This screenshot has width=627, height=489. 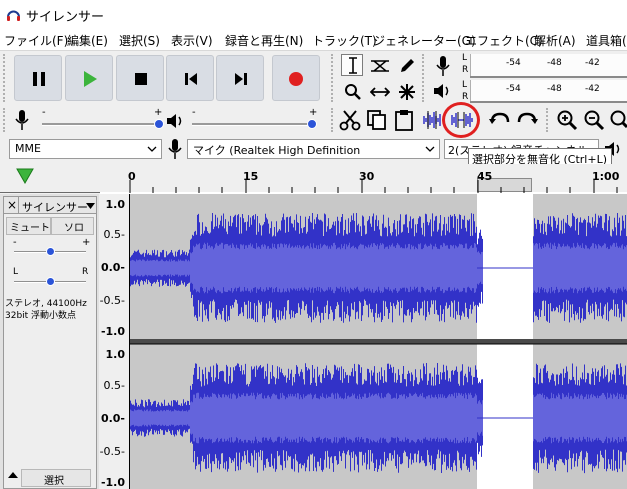 I want to click on redo-icon, so click(x=527, y=120).